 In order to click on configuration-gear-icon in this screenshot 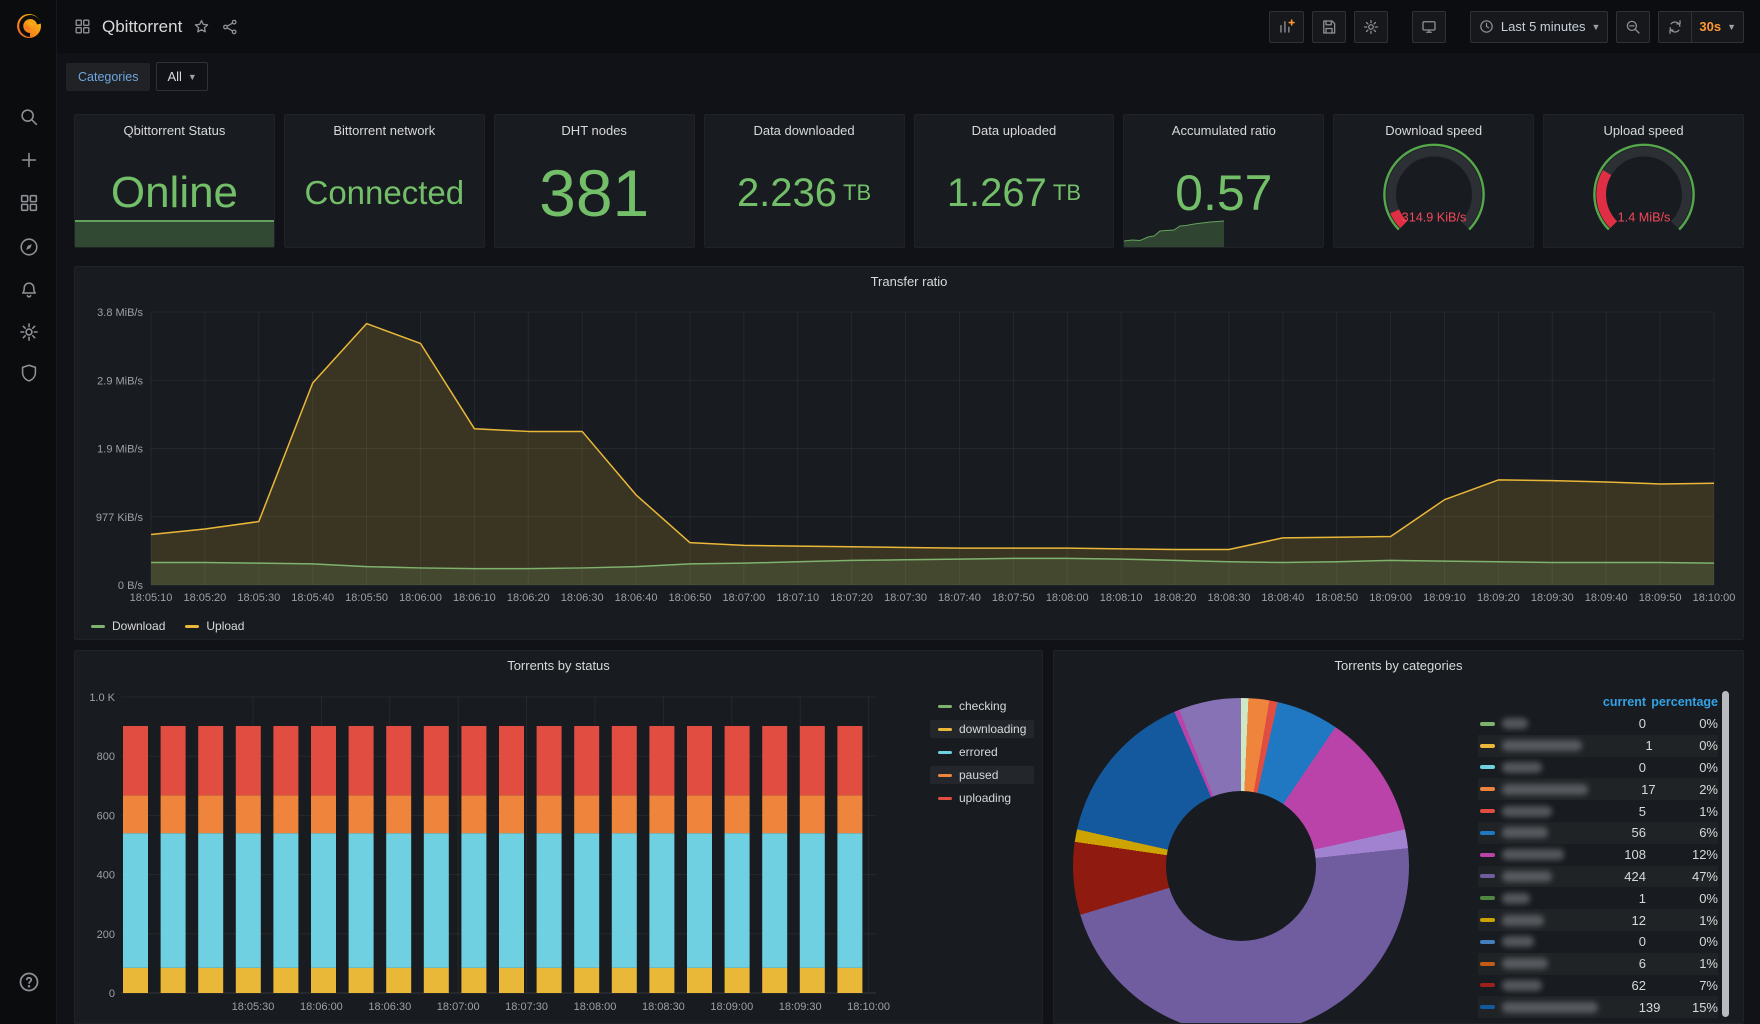, I will do `click(28, 332)`.